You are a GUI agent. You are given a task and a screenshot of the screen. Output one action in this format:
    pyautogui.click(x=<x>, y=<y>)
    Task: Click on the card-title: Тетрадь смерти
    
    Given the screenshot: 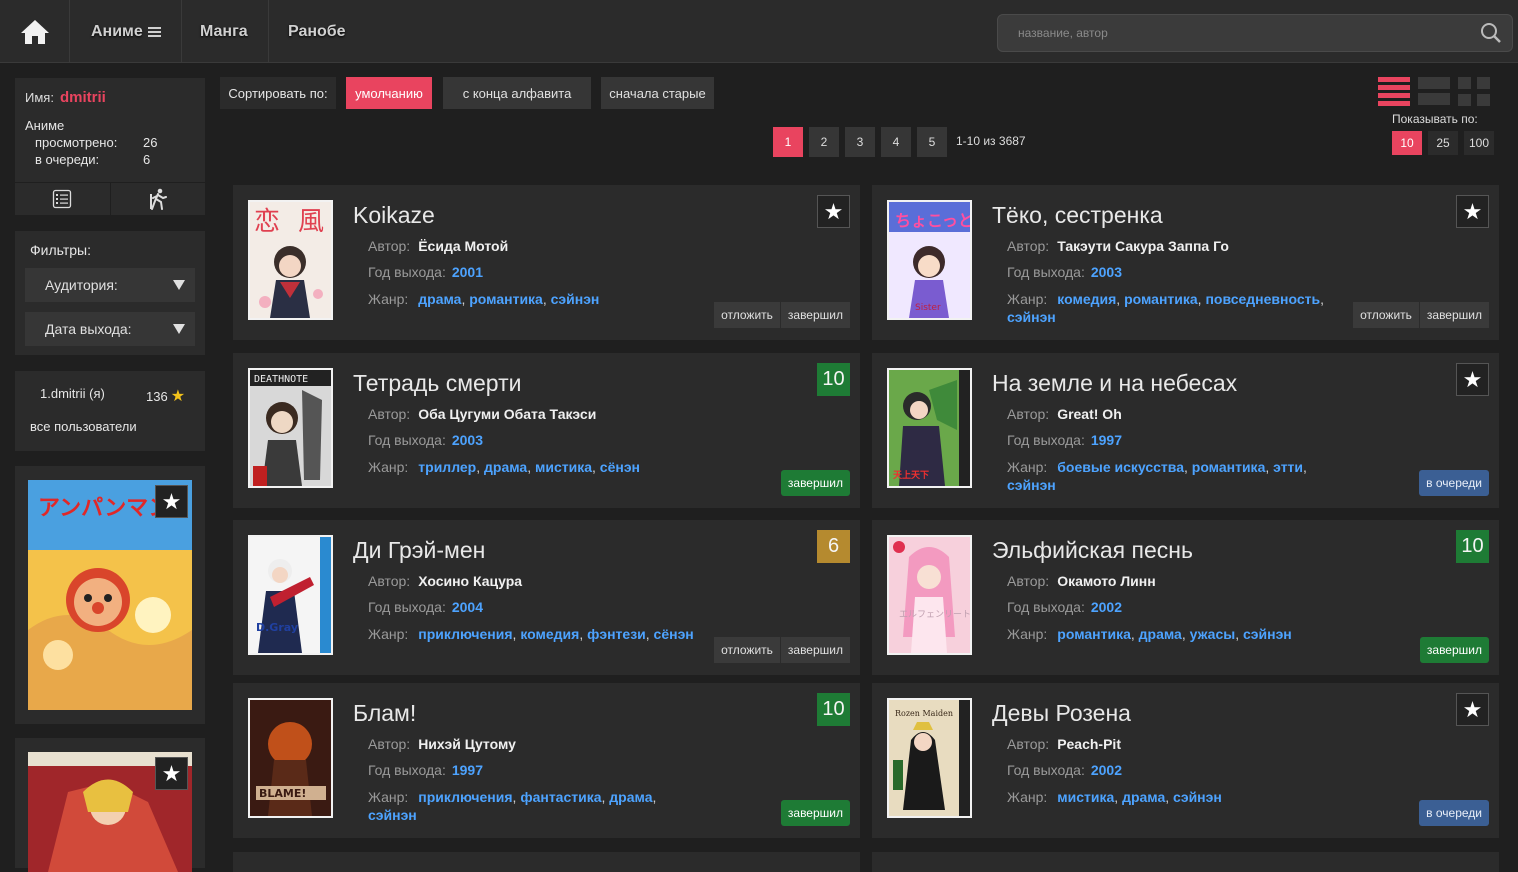 What is the action you would take?
    pyautogui.click(x=437, y=383)
    